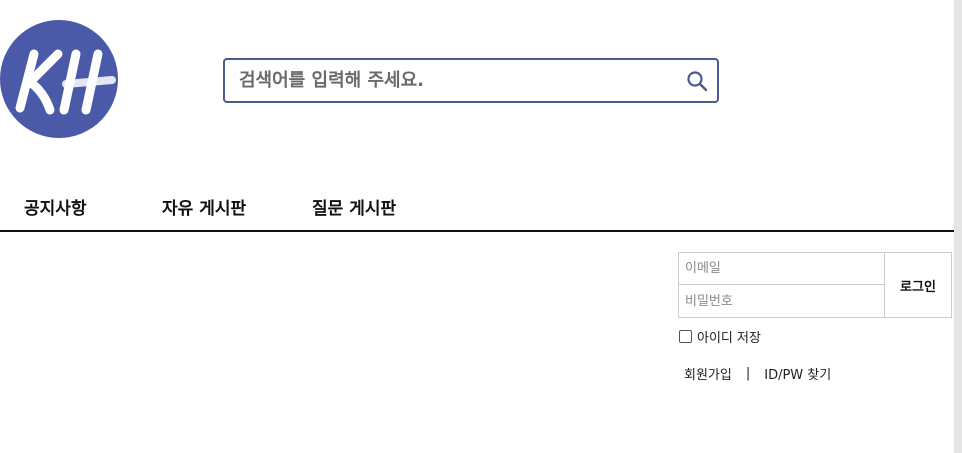 Image resolution: width=962 pixels, height=453 pixels. I want to click on nav-item-question-board: 질문 게시판, so click(354, 206).